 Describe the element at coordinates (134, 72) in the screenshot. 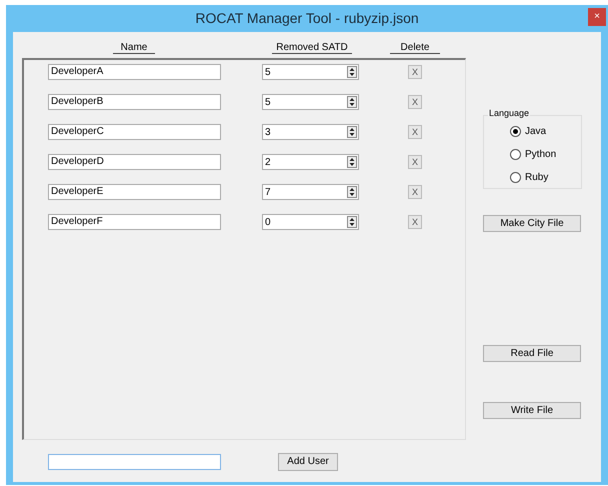

I see `name-field: DeveloperA` at that location.